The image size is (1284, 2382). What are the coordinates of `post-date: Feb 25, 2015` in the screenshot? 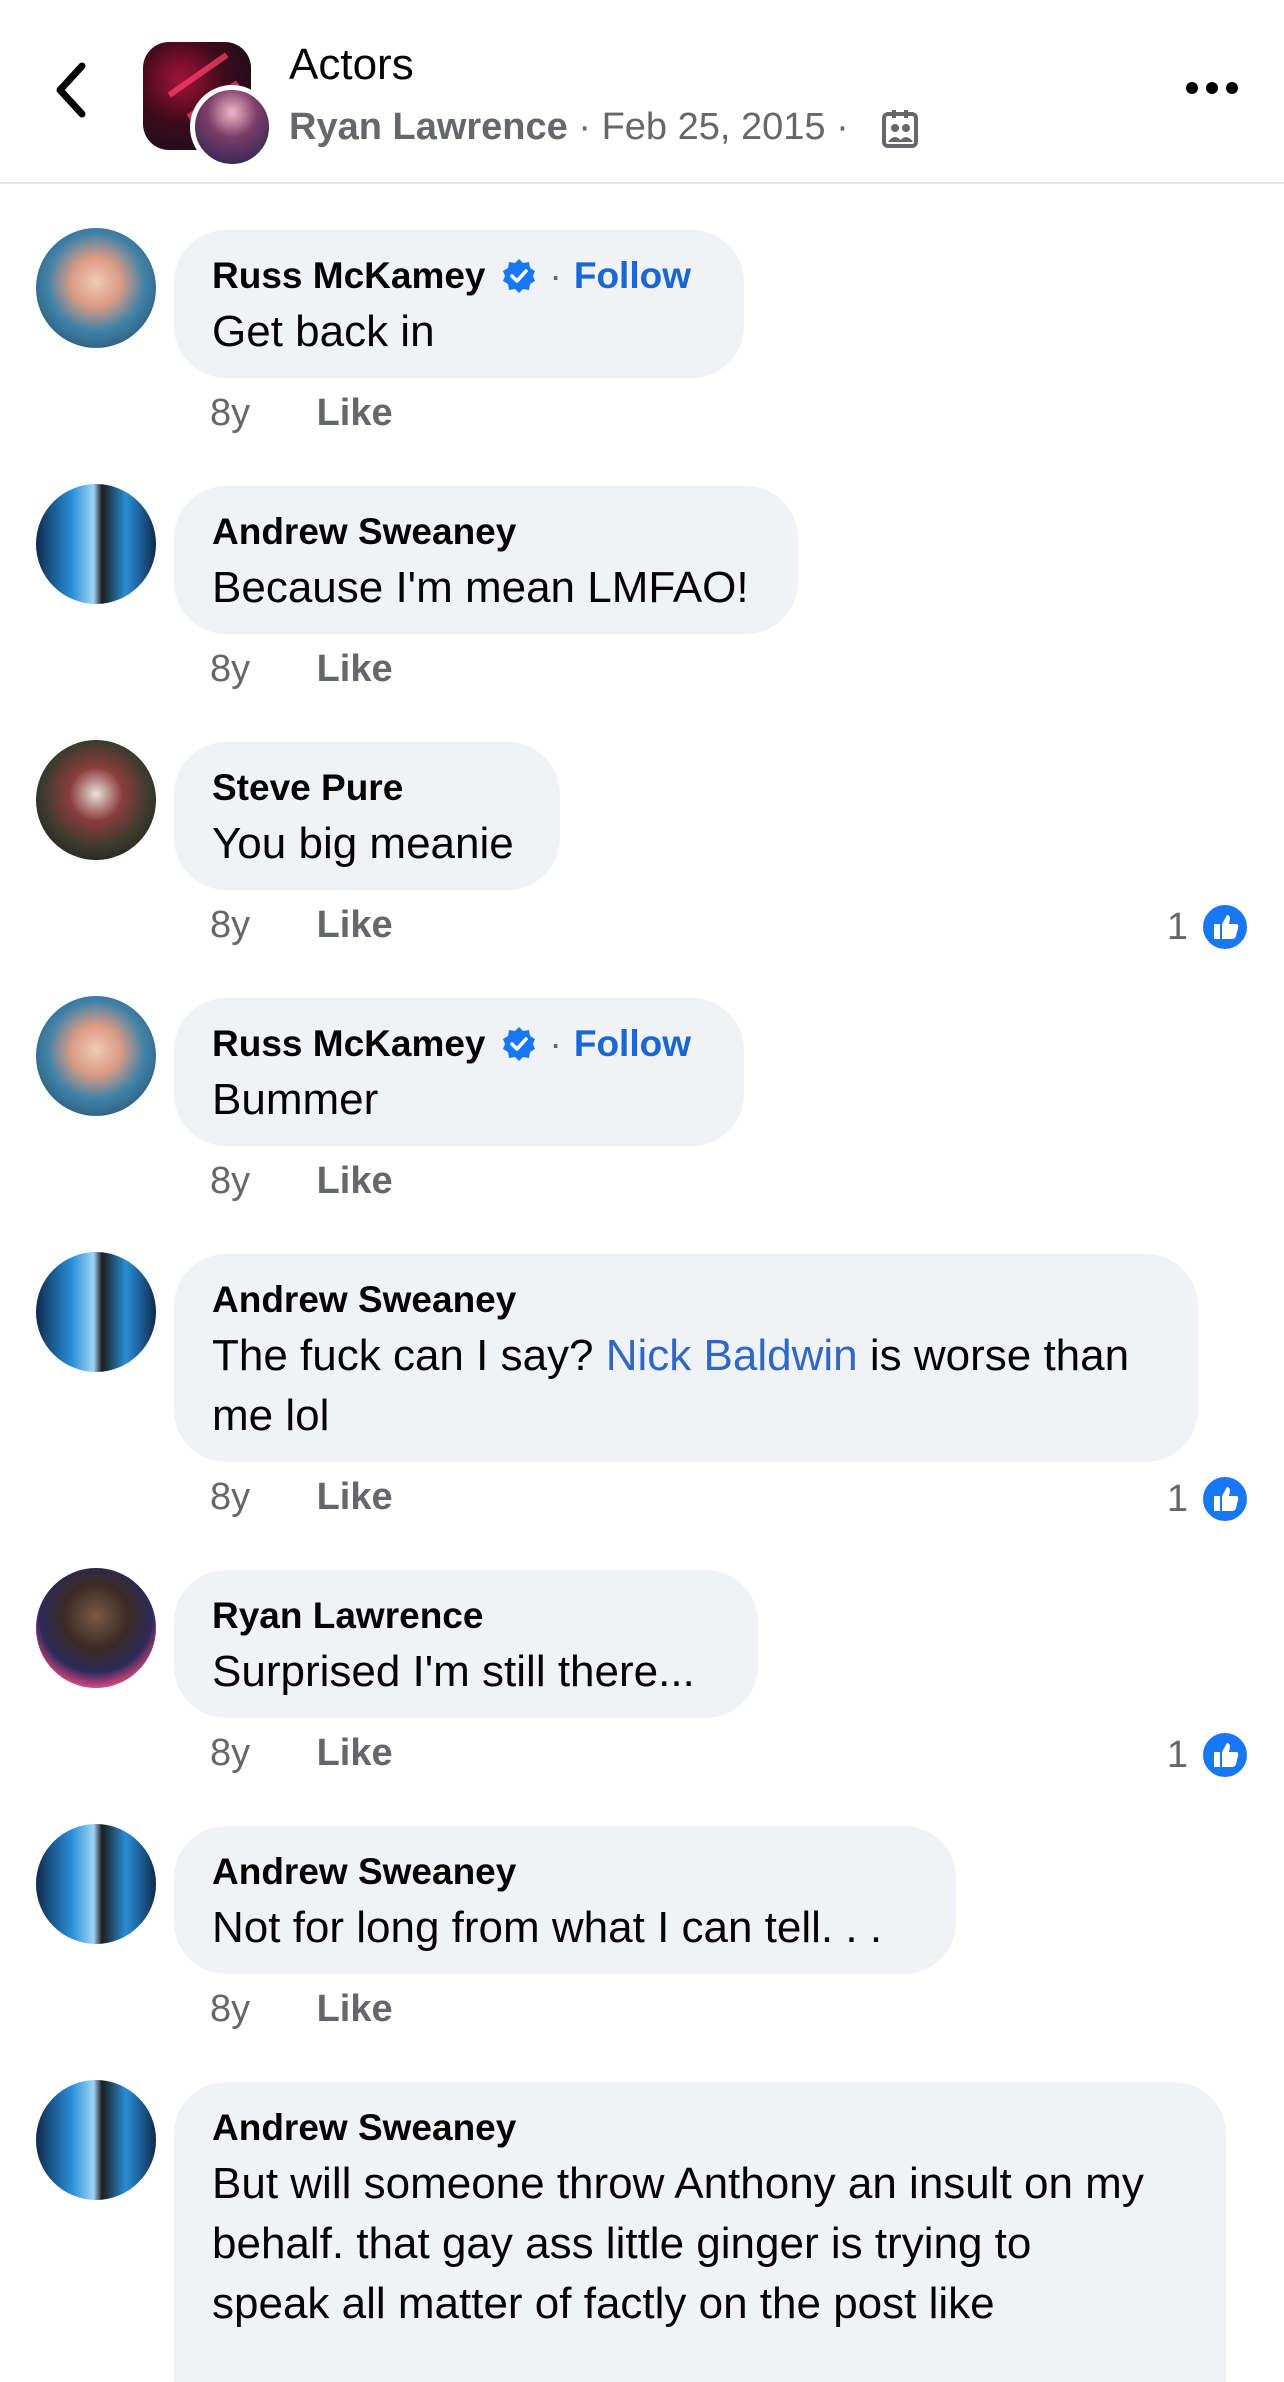 It's located at (713, 127).